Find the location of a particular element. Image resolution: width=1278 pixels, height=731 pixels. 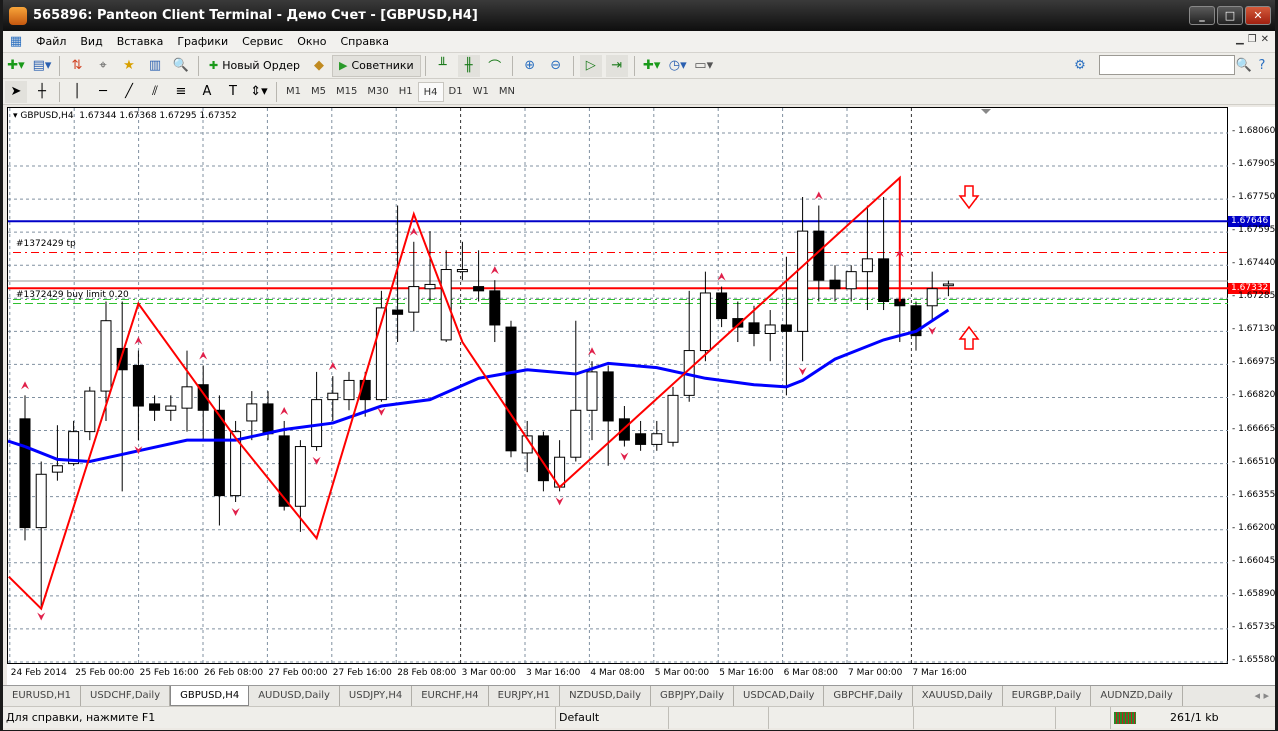

zoom-out-icon: ⊖ is located at coordinates (556, 66).